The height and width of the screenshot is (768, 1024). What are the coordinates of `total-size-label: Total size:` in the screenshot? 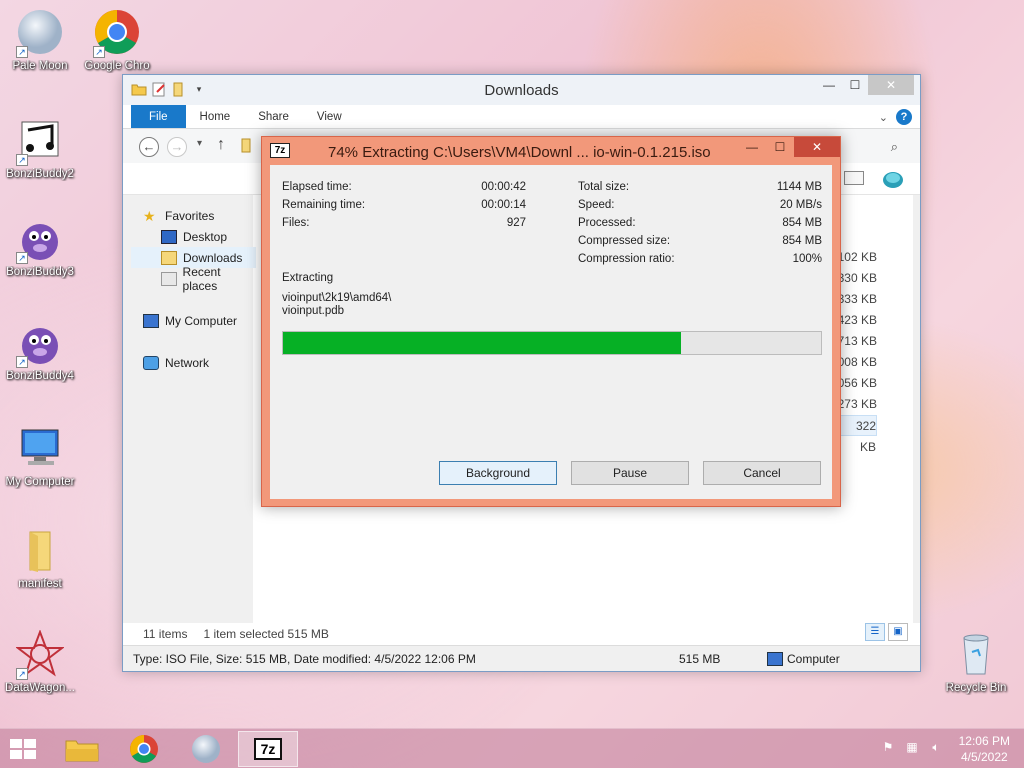 It's located at (604, 187).